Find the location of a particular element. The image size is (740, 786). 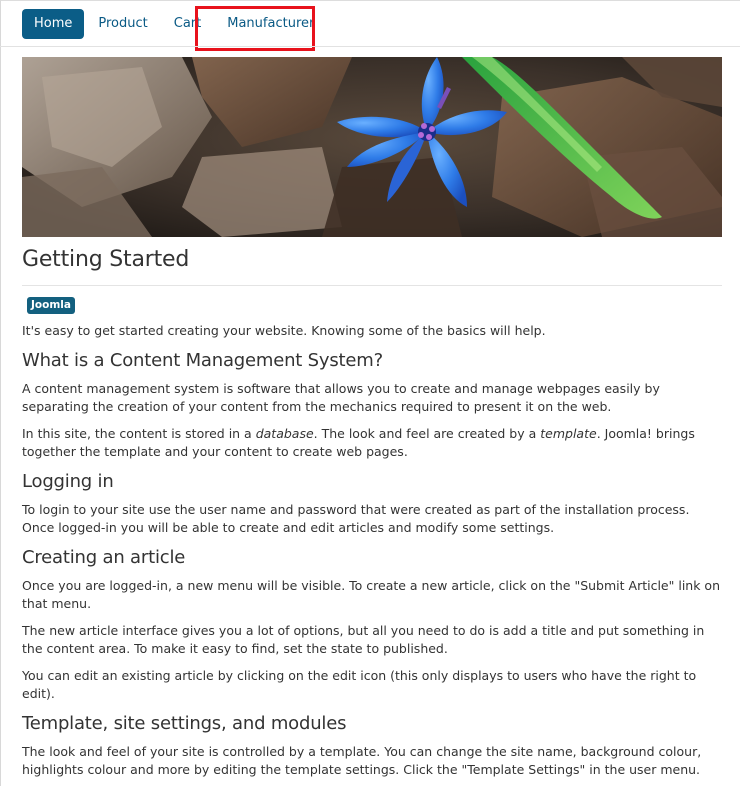

nav-product: Product is located at coordinates (122, 24).